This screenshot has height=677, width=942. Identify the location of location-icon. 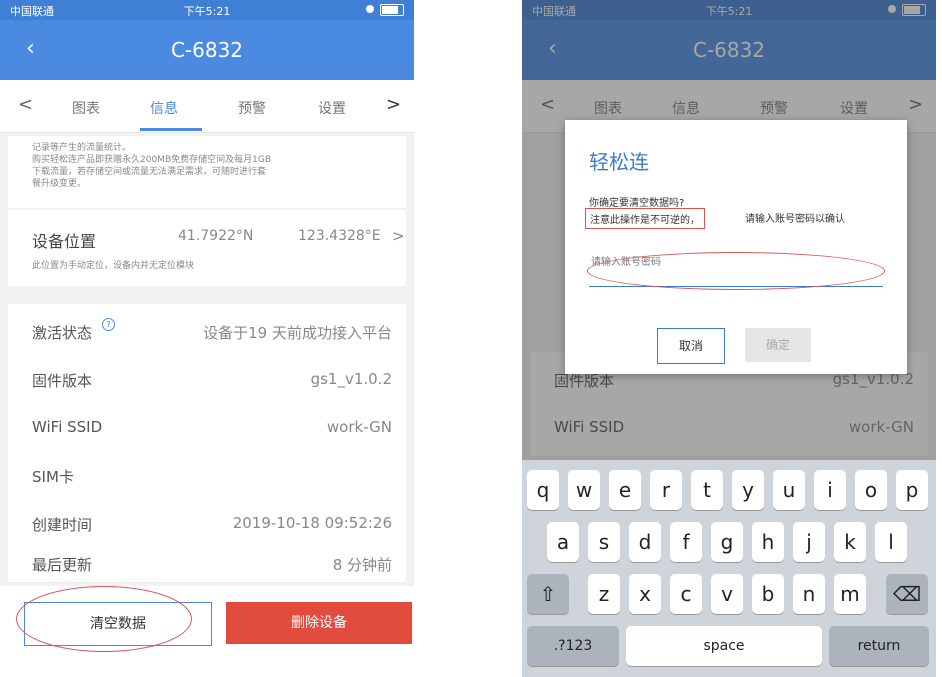
(370, 9).